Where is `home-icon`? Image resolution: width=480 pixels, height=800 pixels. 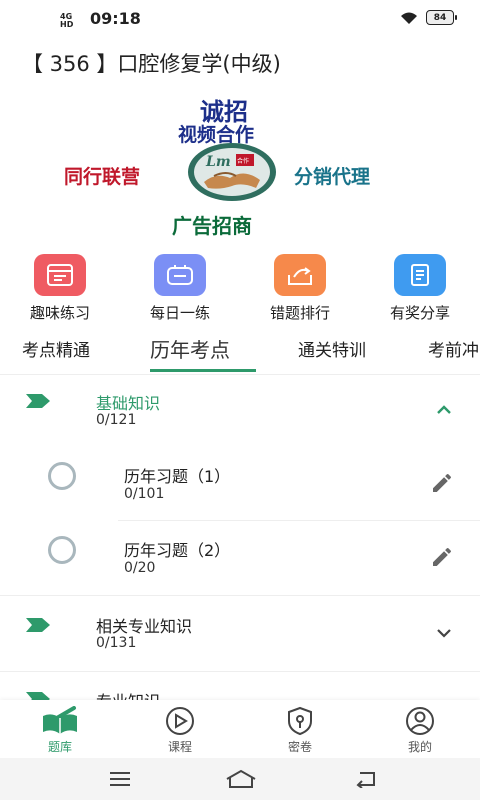
home-icon is located at coordinates (241, 779).